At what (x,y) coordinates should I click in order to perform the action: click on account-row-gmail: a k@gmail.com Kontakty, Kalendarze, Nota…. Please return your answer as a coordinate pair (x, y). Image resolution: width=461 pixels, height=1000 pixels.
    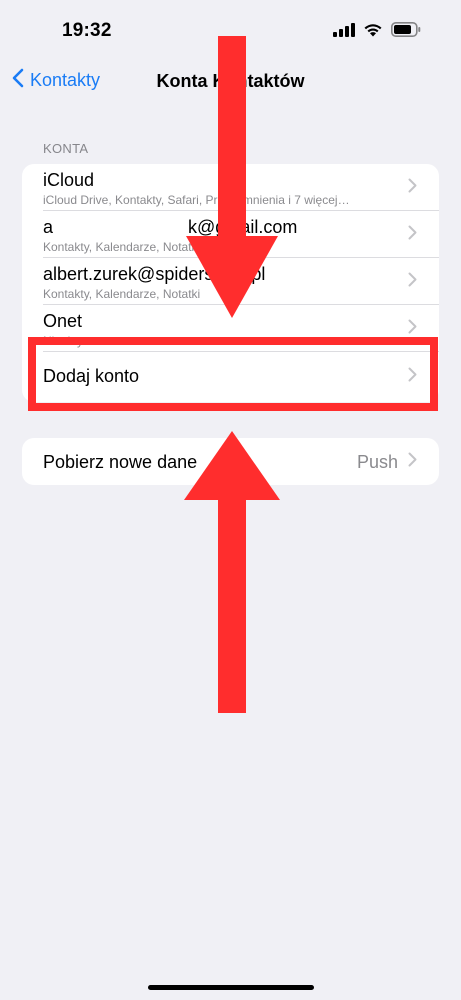
    Looking at the image, I should click on (230, 234).